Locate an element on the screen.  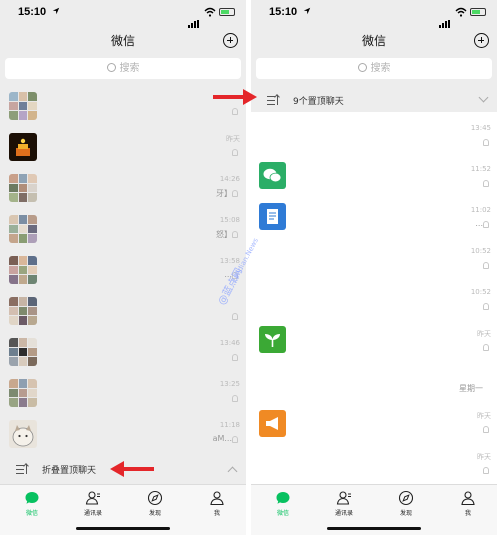
chat-time: 11:52 is located at coordinates (480, 169).